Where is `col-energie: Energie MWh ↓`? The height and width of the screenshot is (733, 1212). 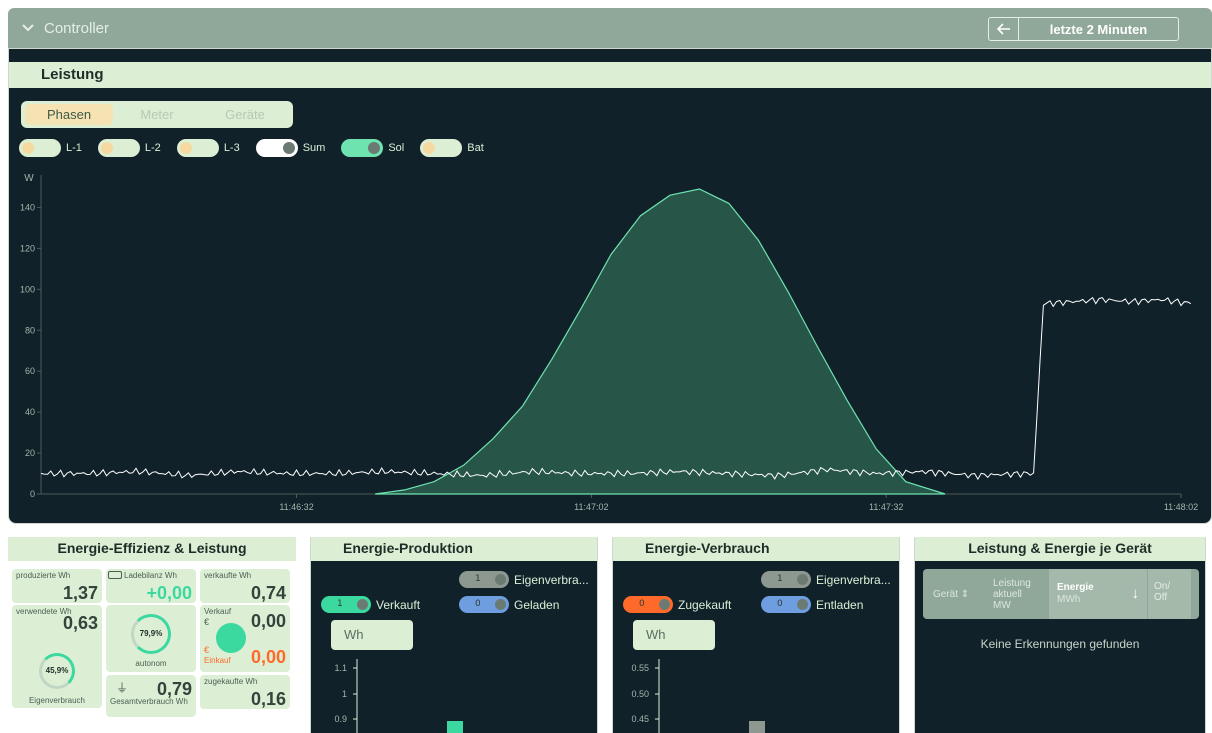 col-energie: Energie MWh ↓ is located at coordinates (1098, 594).